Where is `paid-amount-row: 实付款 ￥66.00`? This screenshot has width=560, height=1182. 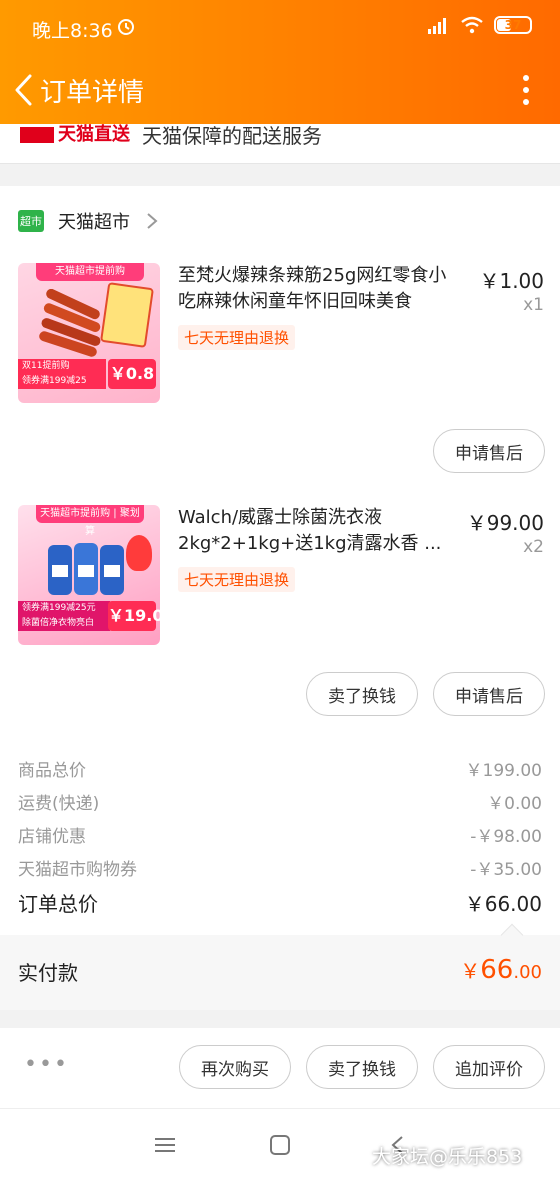 paid-amount-row: 实付款 ￥66.00 is located at coordinates (280, 966).